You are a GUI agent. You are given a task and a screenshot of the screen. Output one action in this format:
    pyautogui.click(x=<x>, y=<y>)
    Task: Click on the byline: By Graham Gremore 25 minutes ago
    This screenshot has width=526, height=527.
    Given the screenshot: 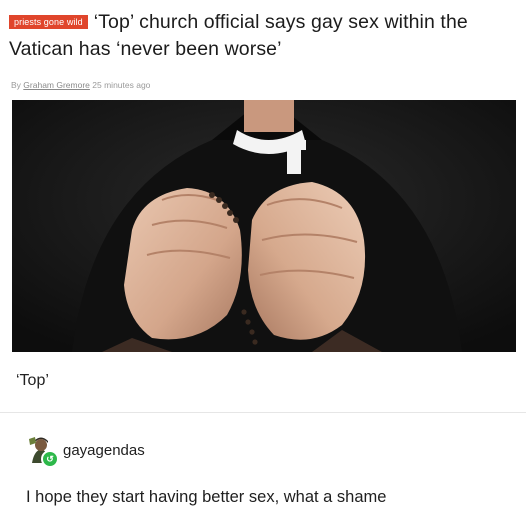 What is the action you would take?
    pyautogui.click(x=80, y=85)
    